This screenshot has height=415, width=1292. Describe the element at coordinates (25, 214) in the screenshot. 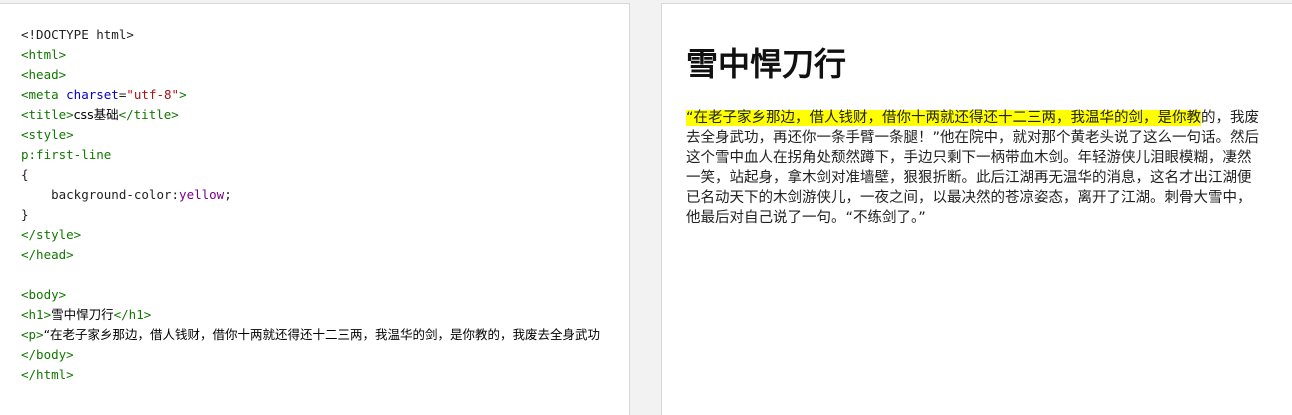

I see `code-token: }` at that location.